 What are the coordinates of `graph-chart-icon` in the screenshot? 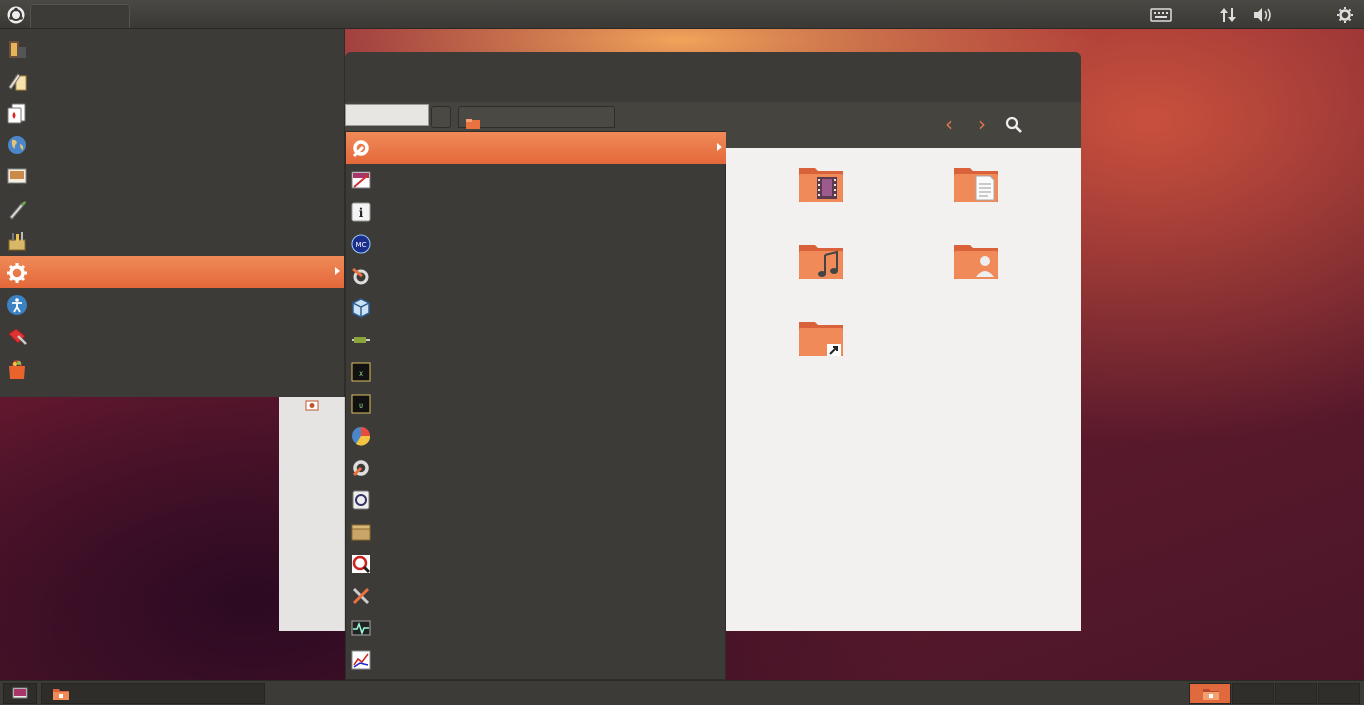 It's located at (361, 660).